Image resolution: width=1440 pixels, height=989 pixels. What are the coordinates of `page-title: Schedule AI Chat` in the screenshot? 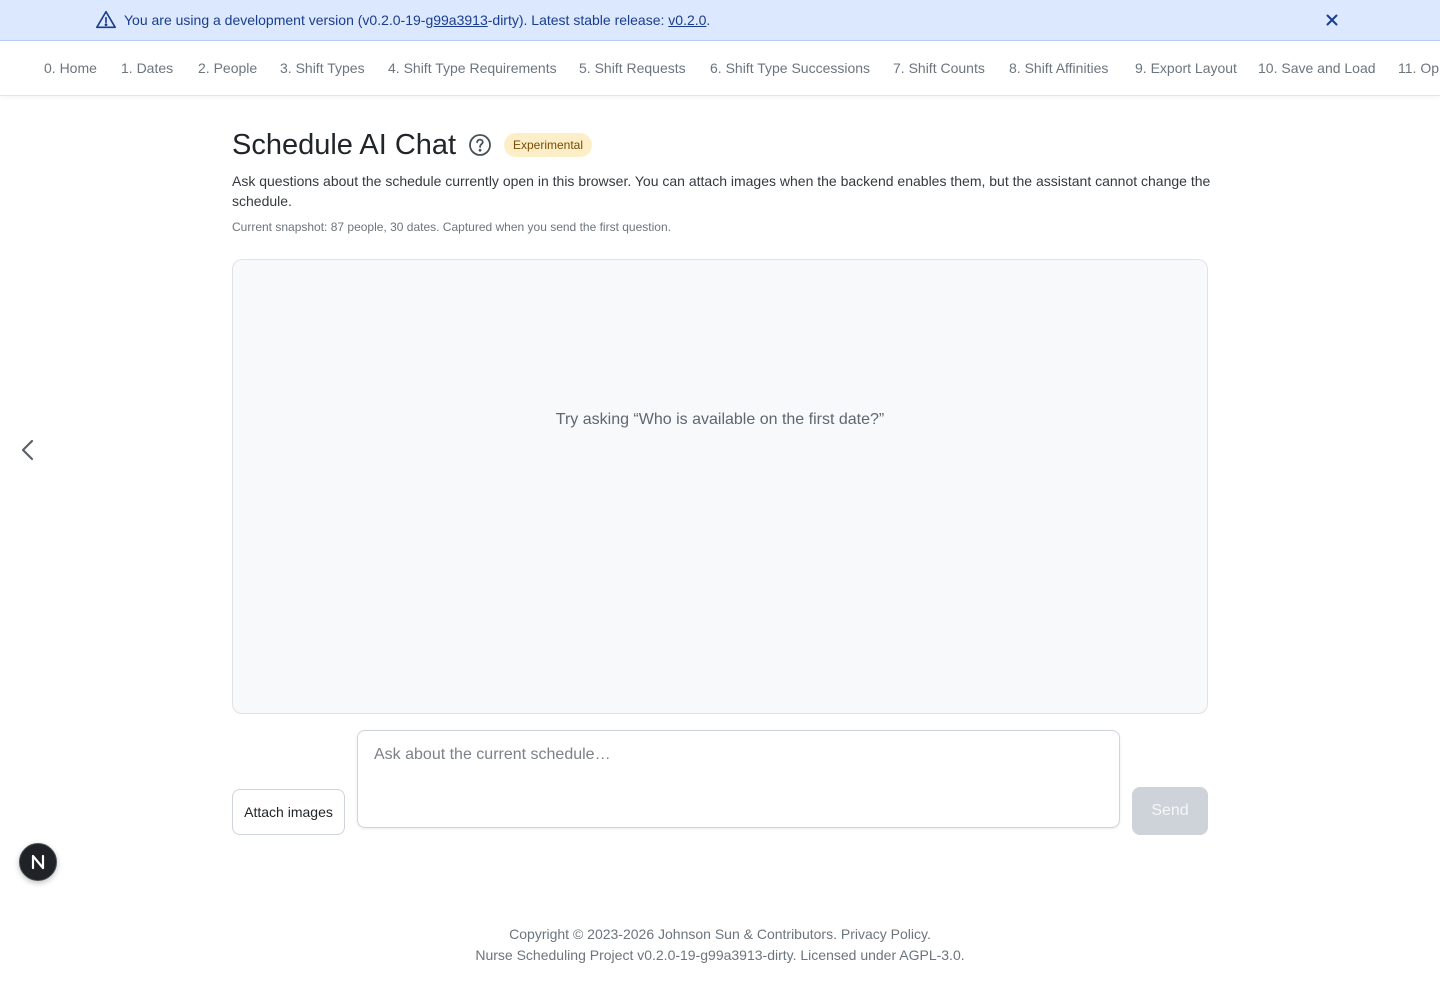 It's located at (344, 145).